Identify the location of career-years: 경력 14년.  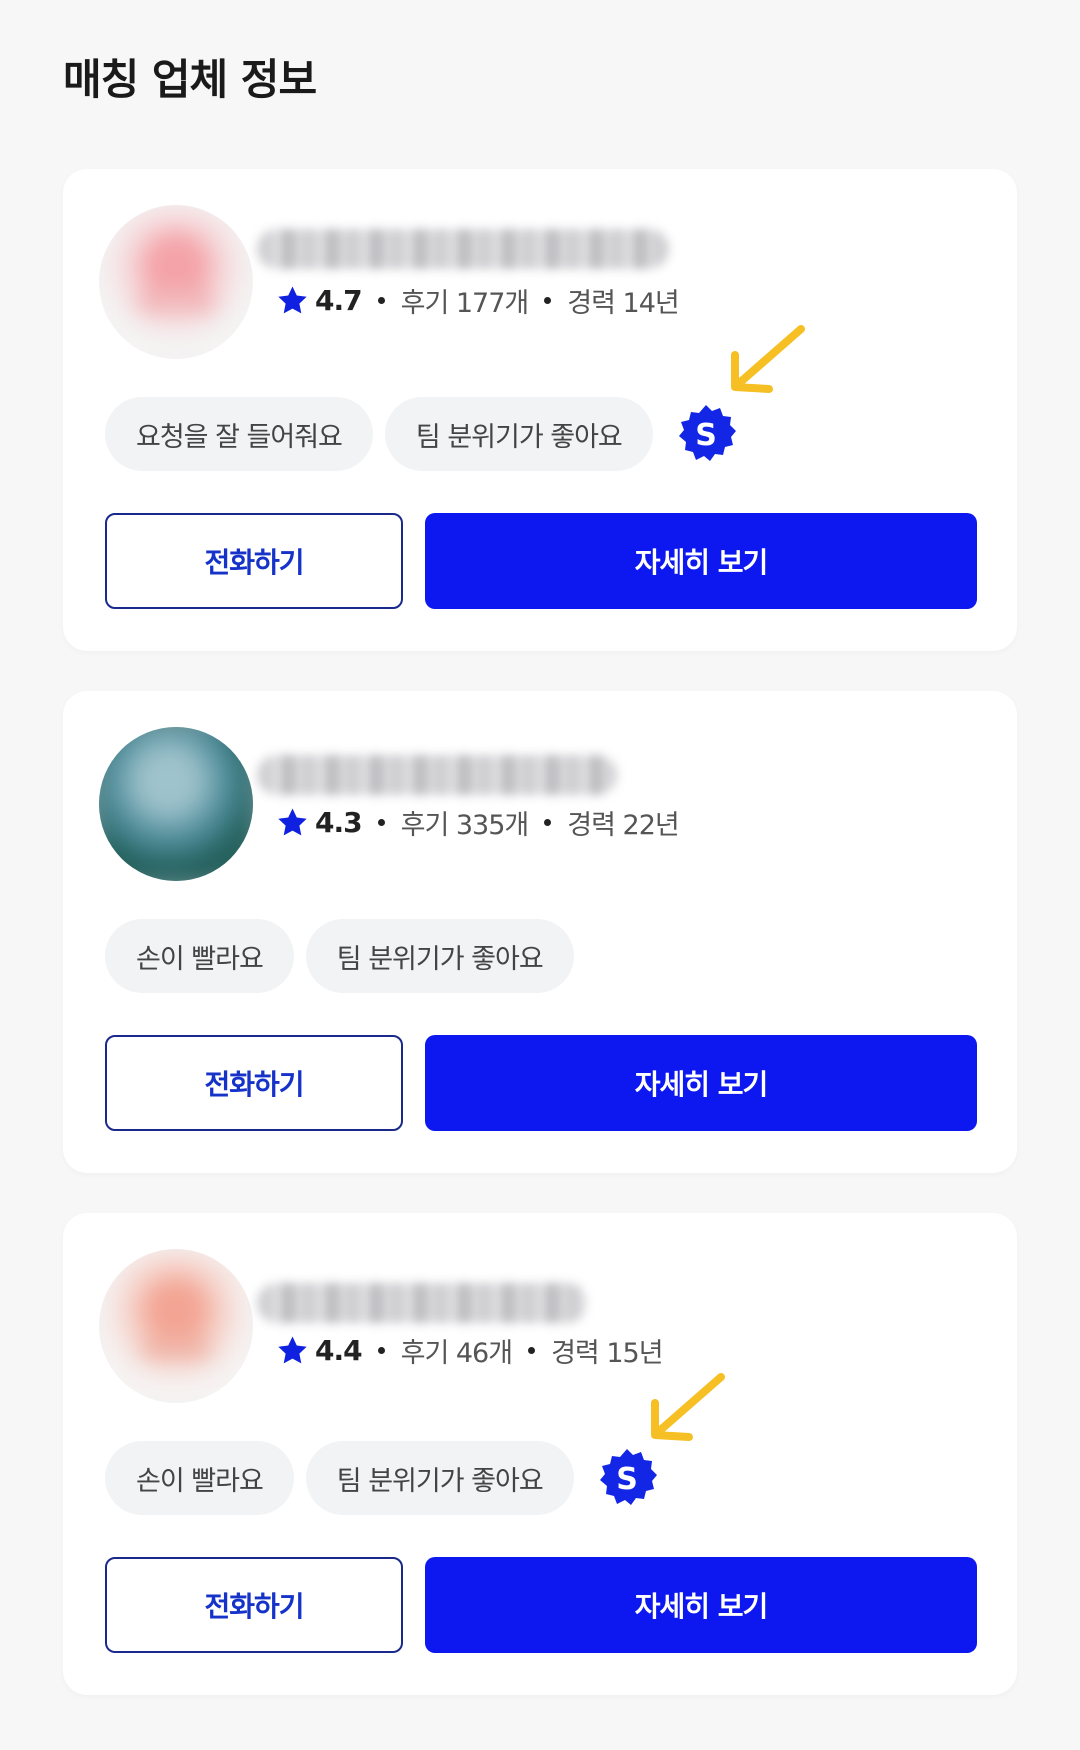
(623, 303).